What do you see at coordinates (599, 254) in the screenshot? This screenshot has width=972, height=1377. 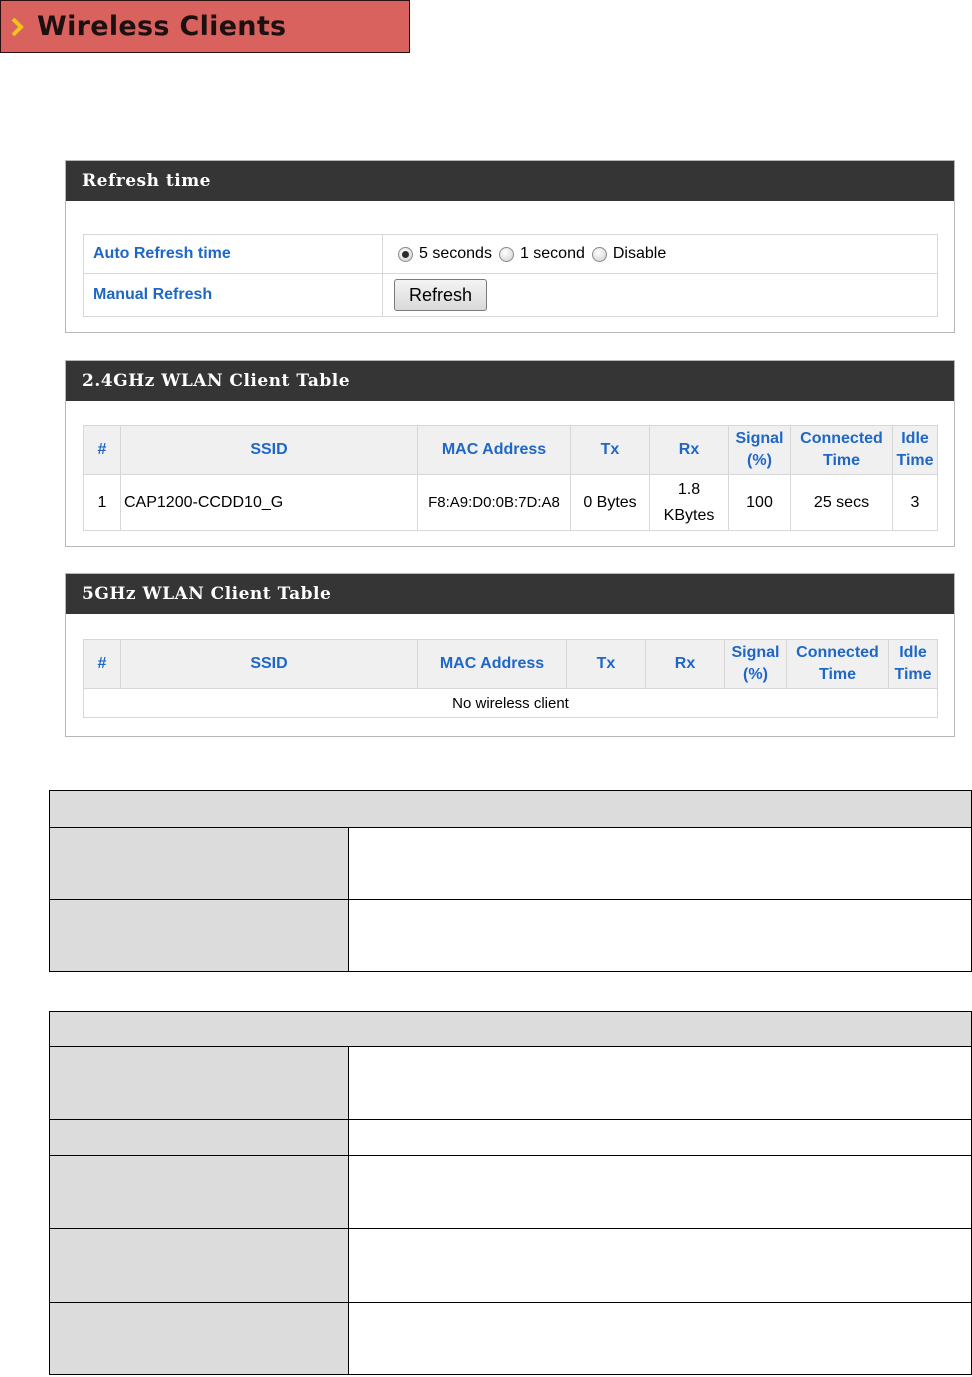 I see `radio-disable` at bounding box center [599, 254].